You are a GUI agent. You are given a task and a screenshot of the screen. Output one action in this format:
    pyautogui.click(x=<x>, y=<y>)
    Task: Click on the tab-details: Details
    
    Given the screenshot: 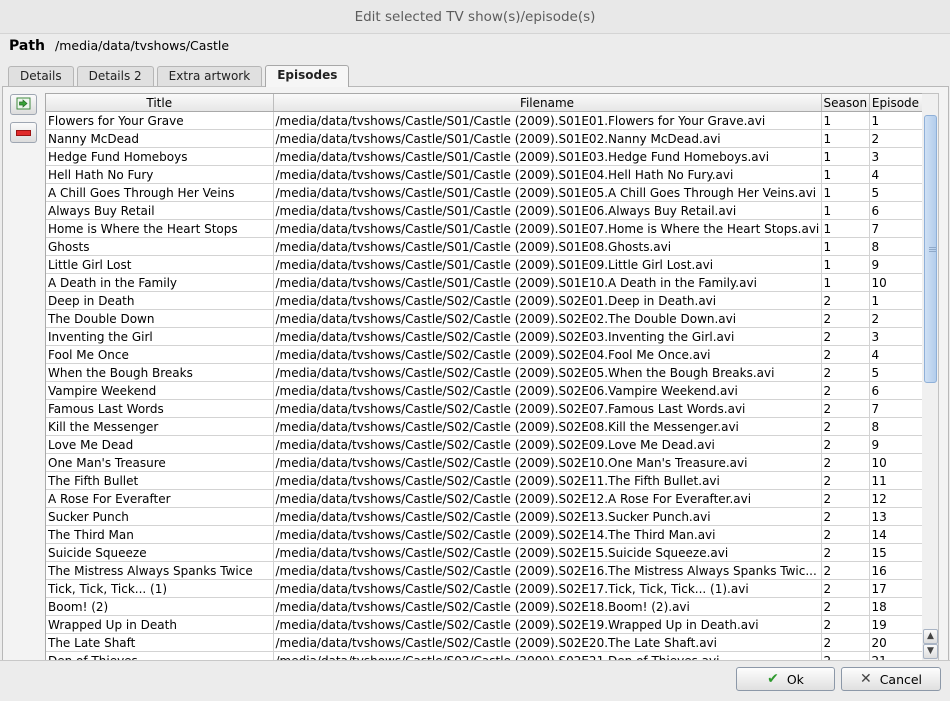 What is the action you would take?
    pyautogui.click(x=41, y=76)
    